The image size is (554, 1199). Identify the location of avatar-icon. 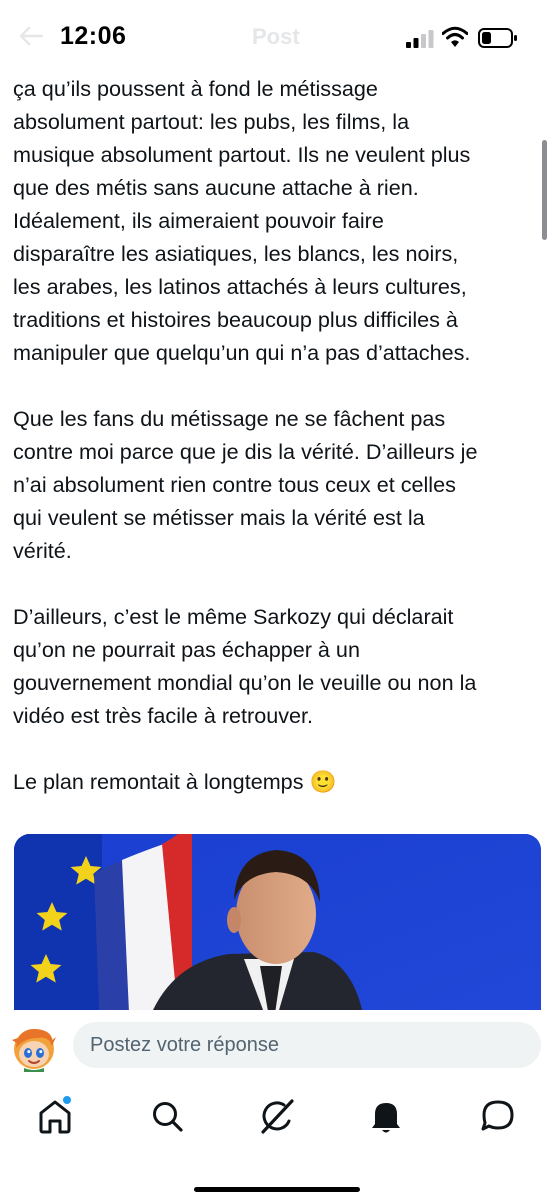
(34, 1048).